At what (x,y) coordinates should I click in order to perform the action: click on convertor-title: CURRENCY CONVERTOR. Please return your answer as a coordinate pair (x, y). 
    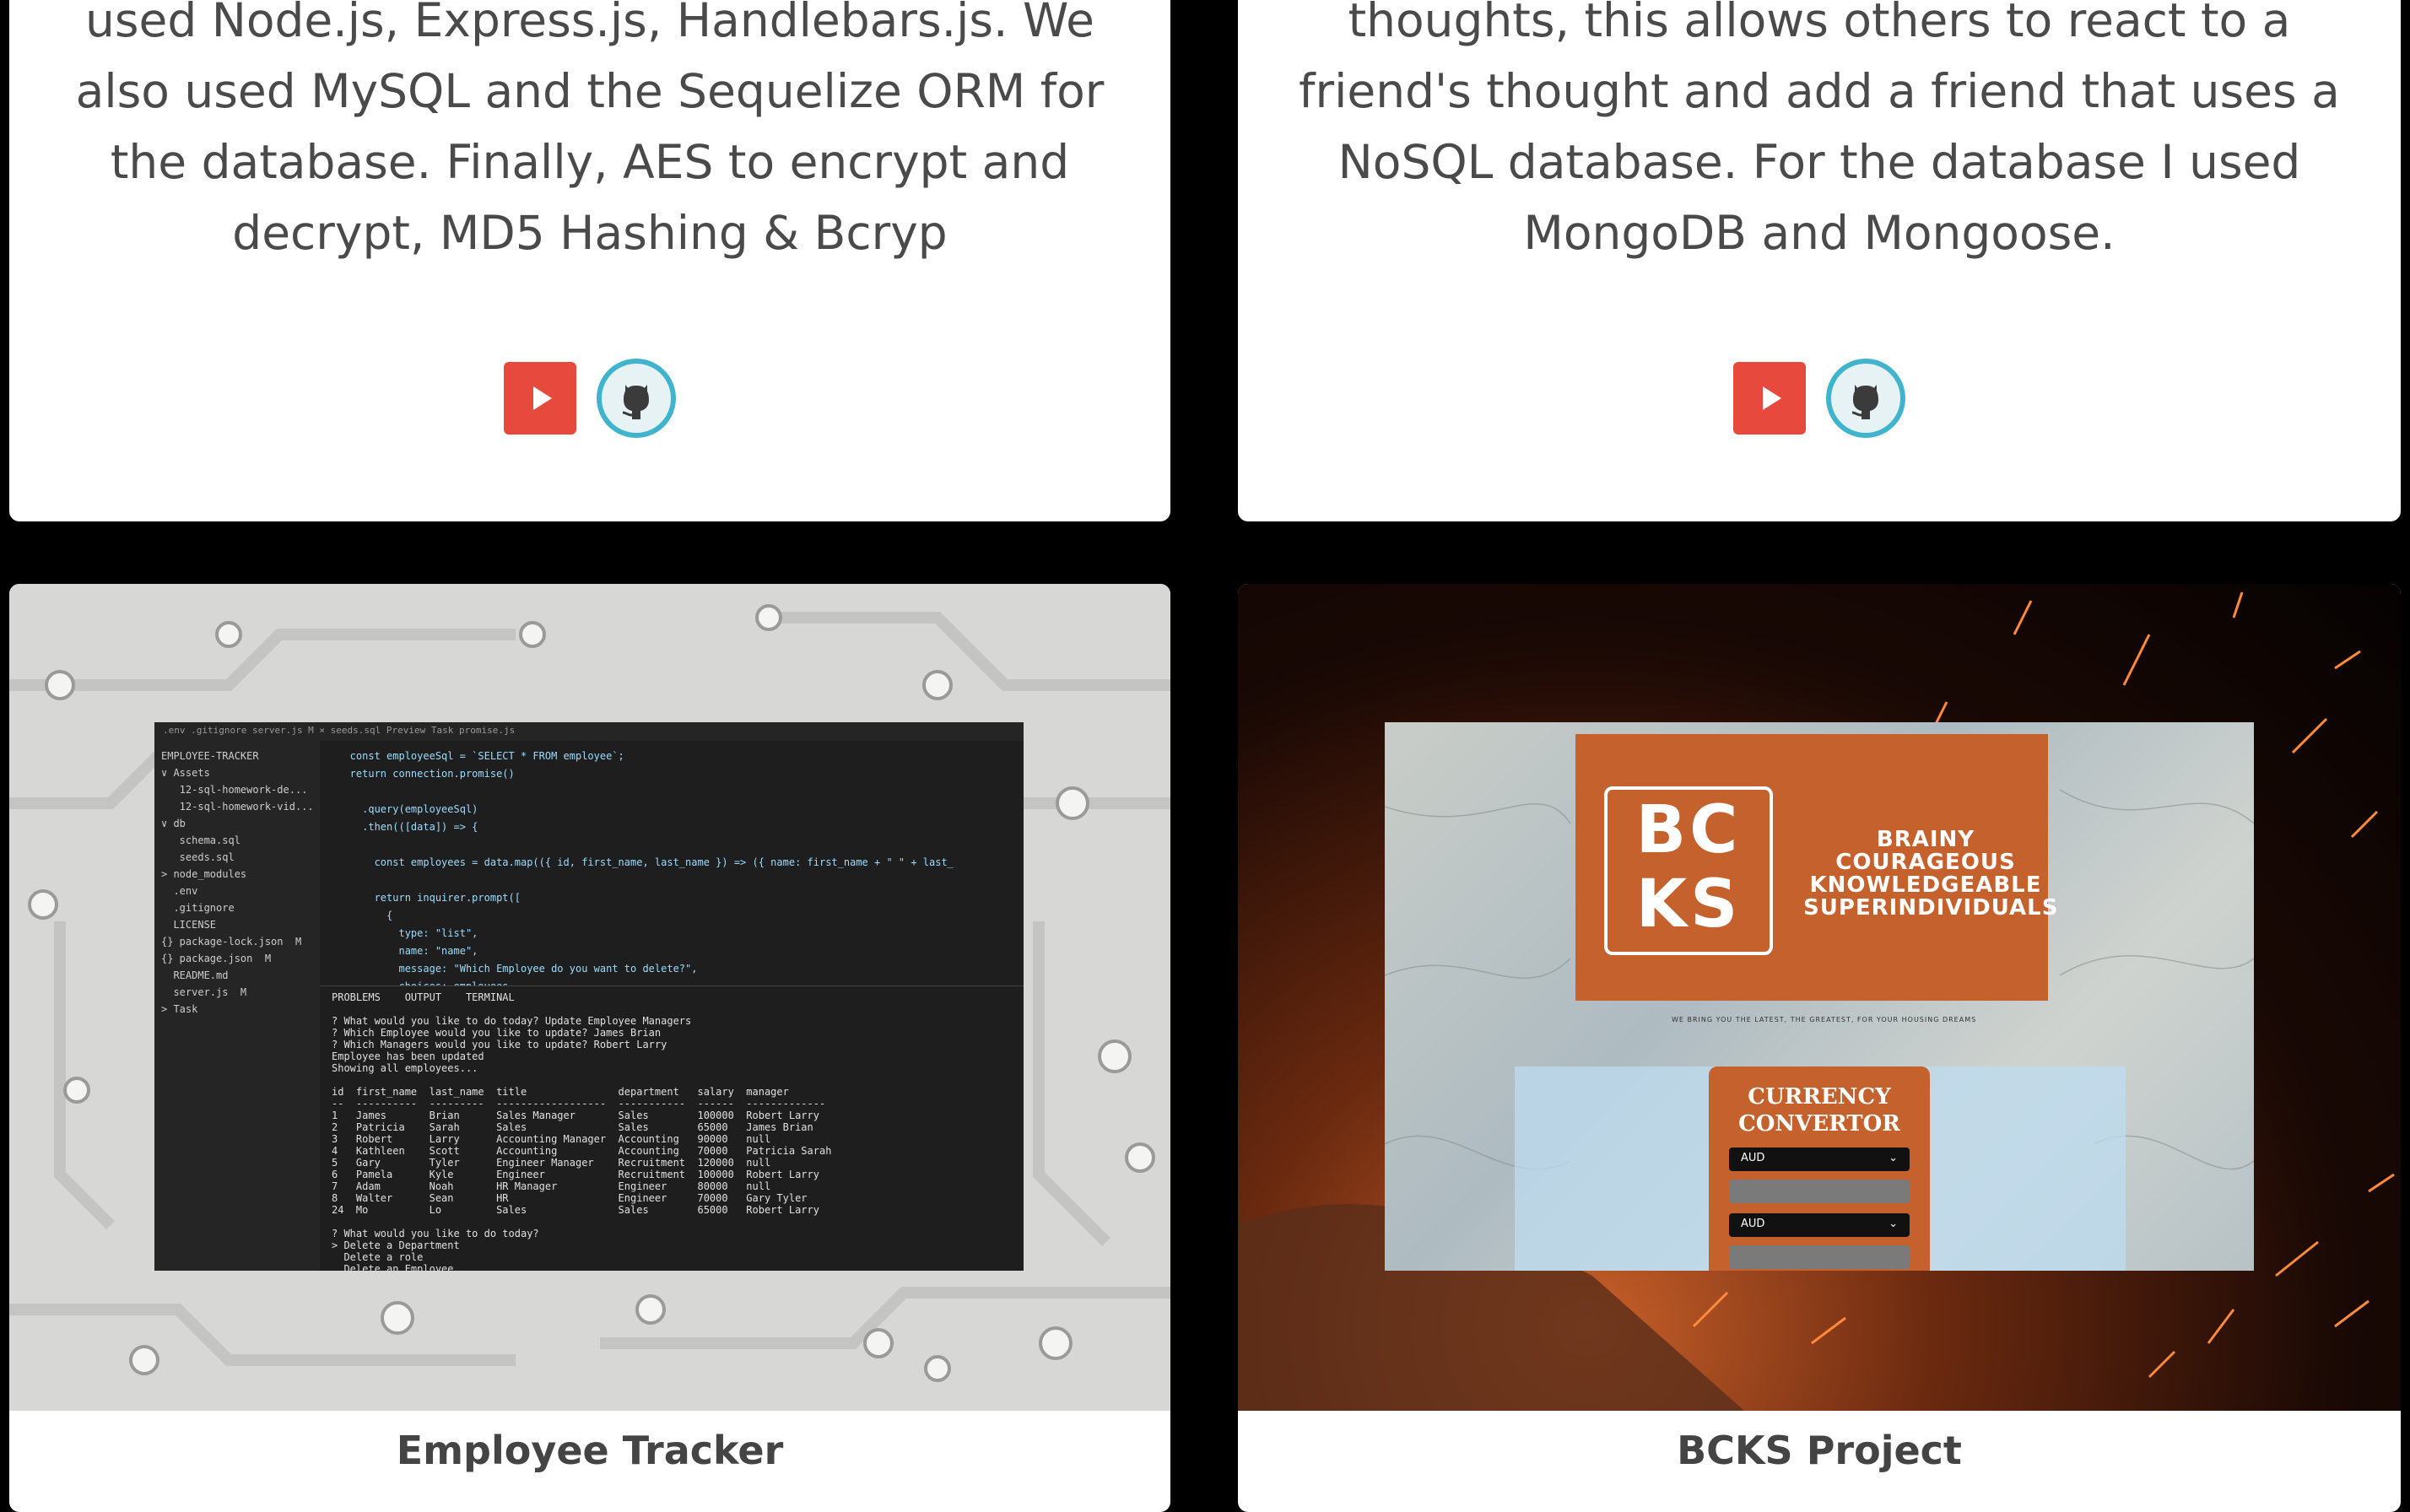
    Looking at the image, I should click on (1819, 1110).